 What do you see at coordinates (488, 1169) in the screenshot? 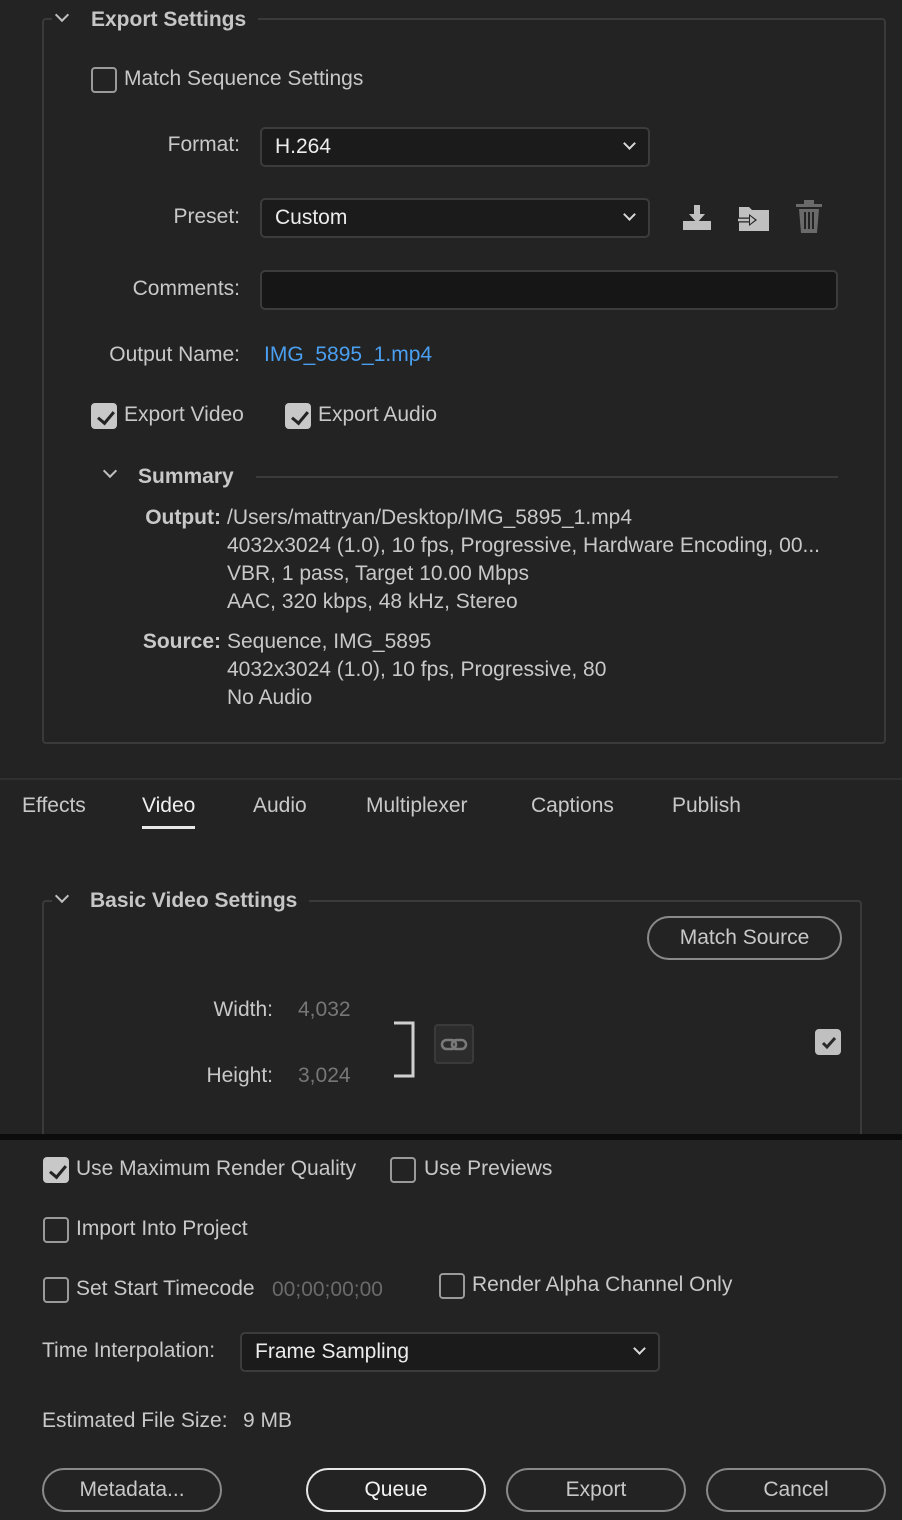
I see `use-previews-label: Use Previews` at bounding box center [488, 1169].